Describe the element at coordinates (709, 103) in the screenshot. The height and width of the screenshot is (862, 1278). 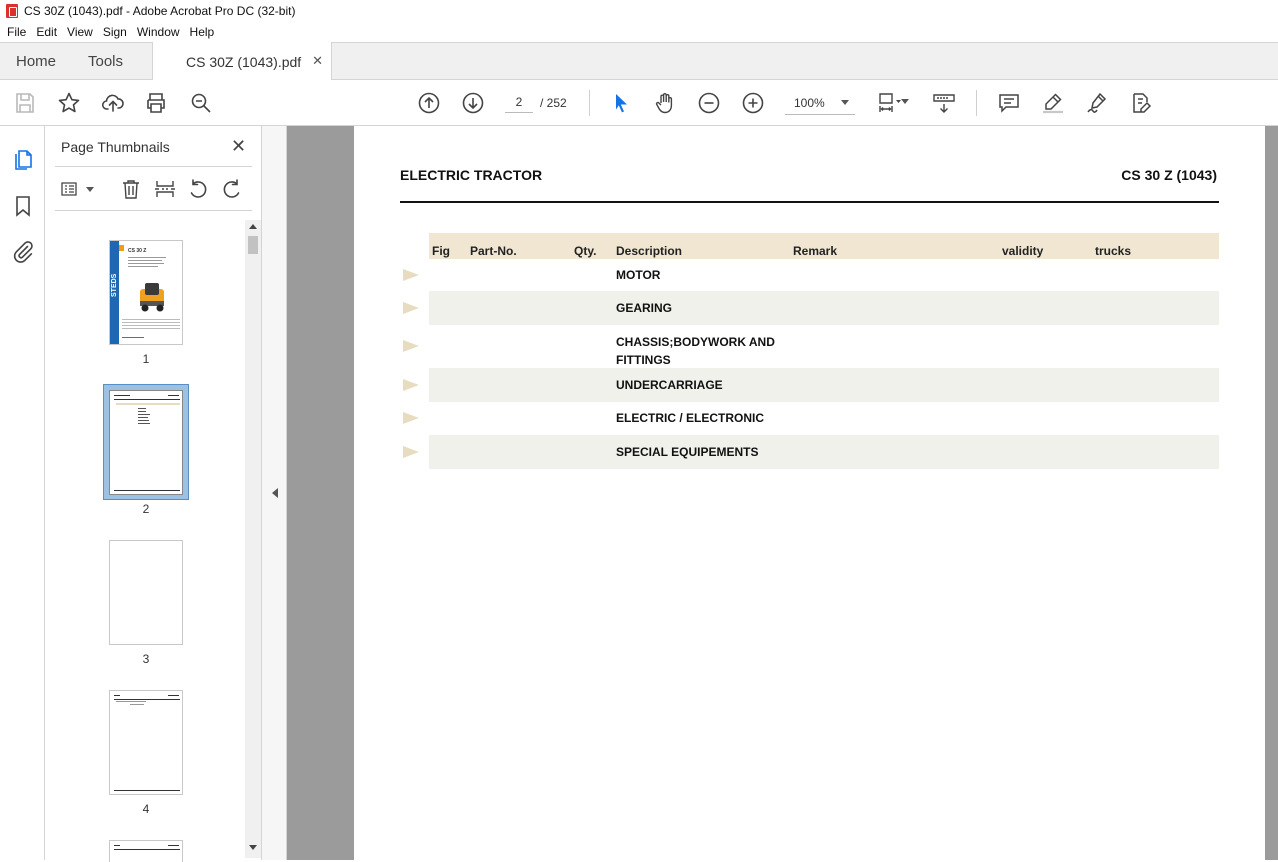
I see `zoom-out-icon` at that location.